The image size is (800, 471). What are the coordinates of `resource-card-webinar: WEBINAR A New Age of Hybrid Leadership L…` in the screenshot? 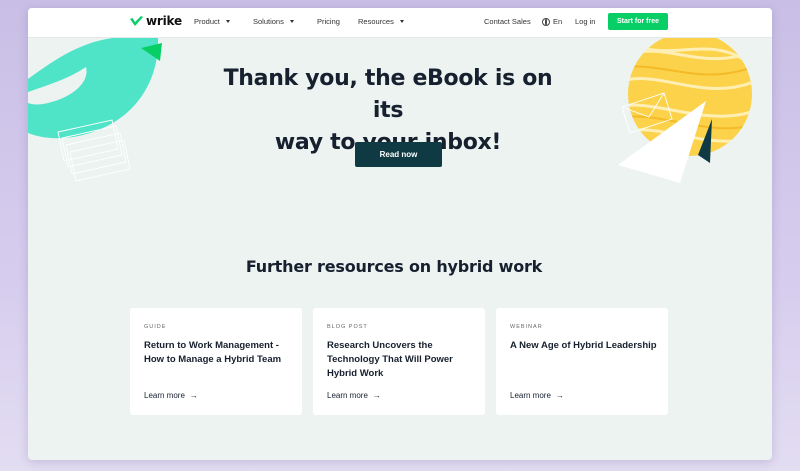 It's located at (582, 361).